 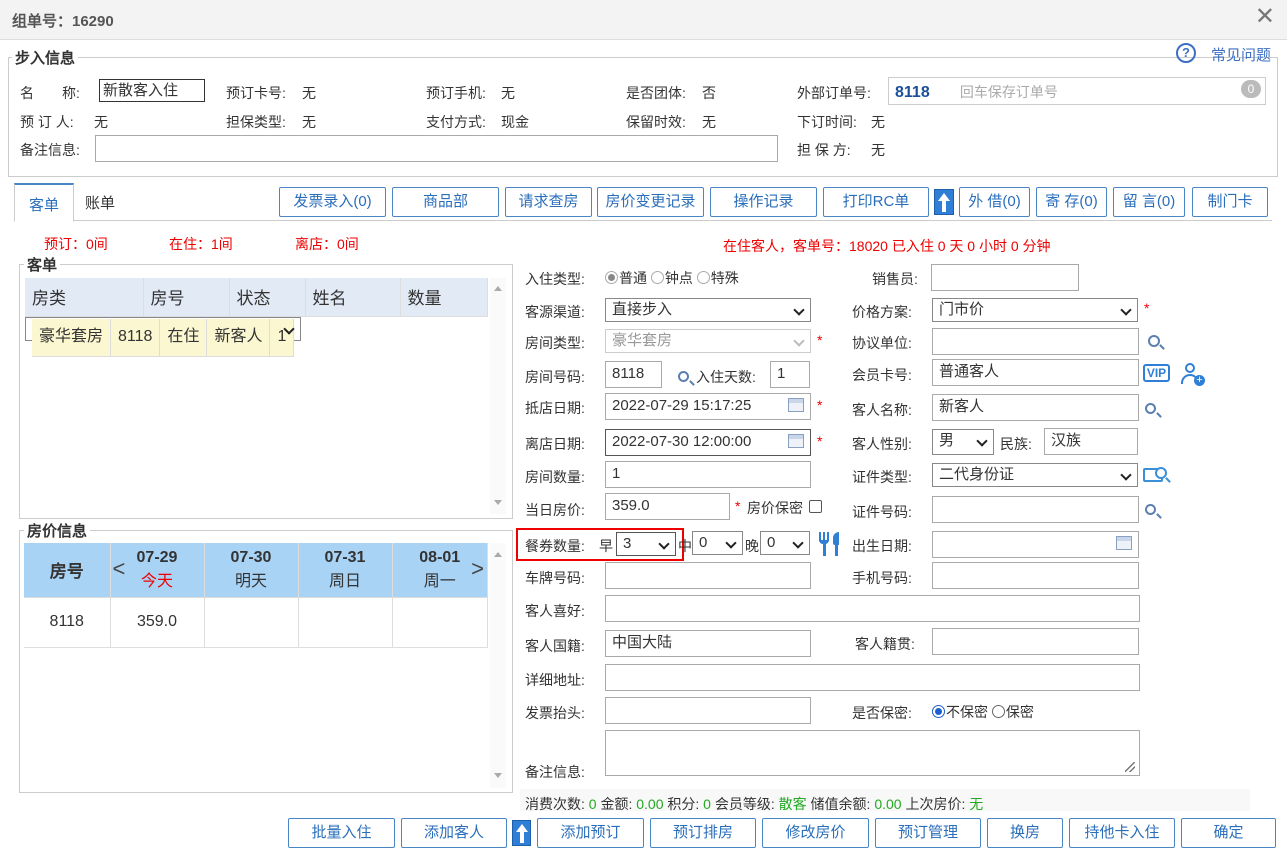 What do you see at coordinates (815, 506) in the screenshot?
I see `rate-secret-checkbox` at bounding box center [815, 506].